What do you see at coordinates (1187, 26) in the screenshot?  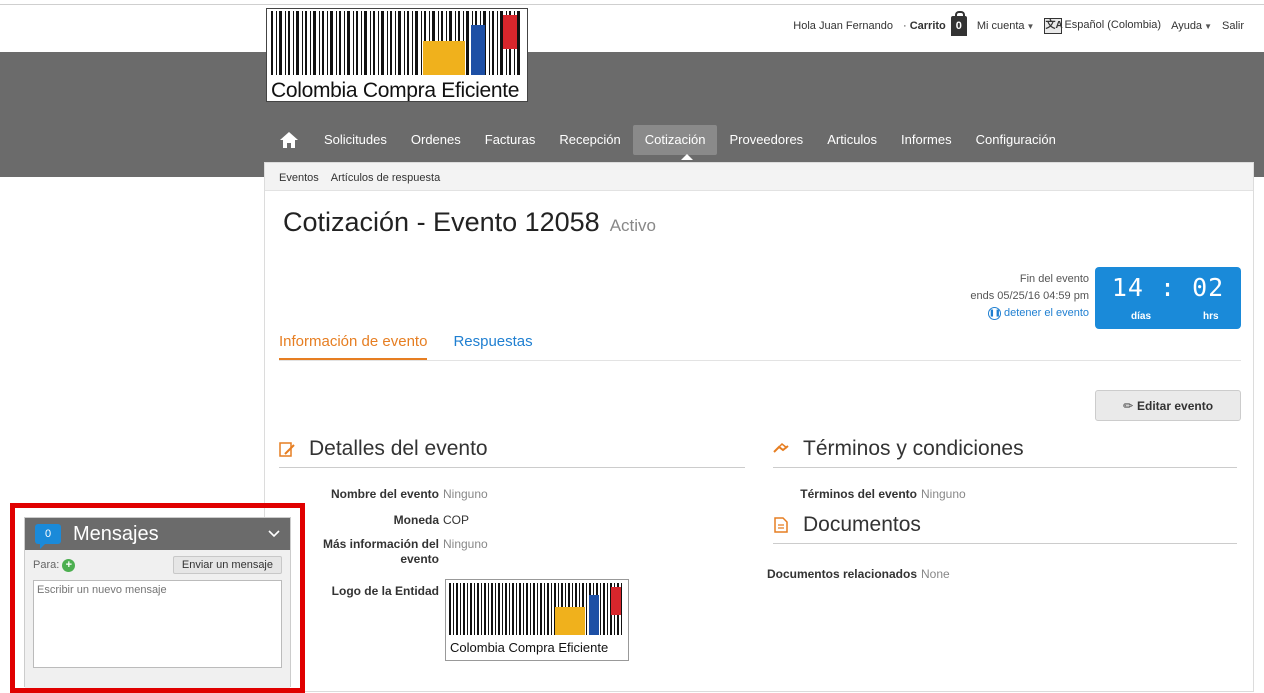 I see `help-label: Ayuda` at bounding box center [1187, 26].